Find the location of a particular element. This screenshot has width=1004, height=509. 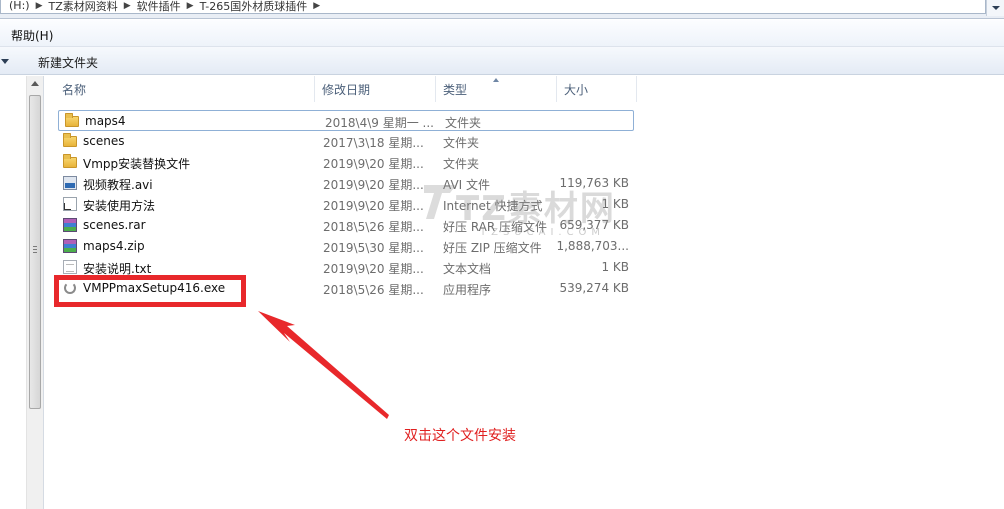

column-headers: 名称 修改日期 类型 大小 is located at coordinates (524, 89).